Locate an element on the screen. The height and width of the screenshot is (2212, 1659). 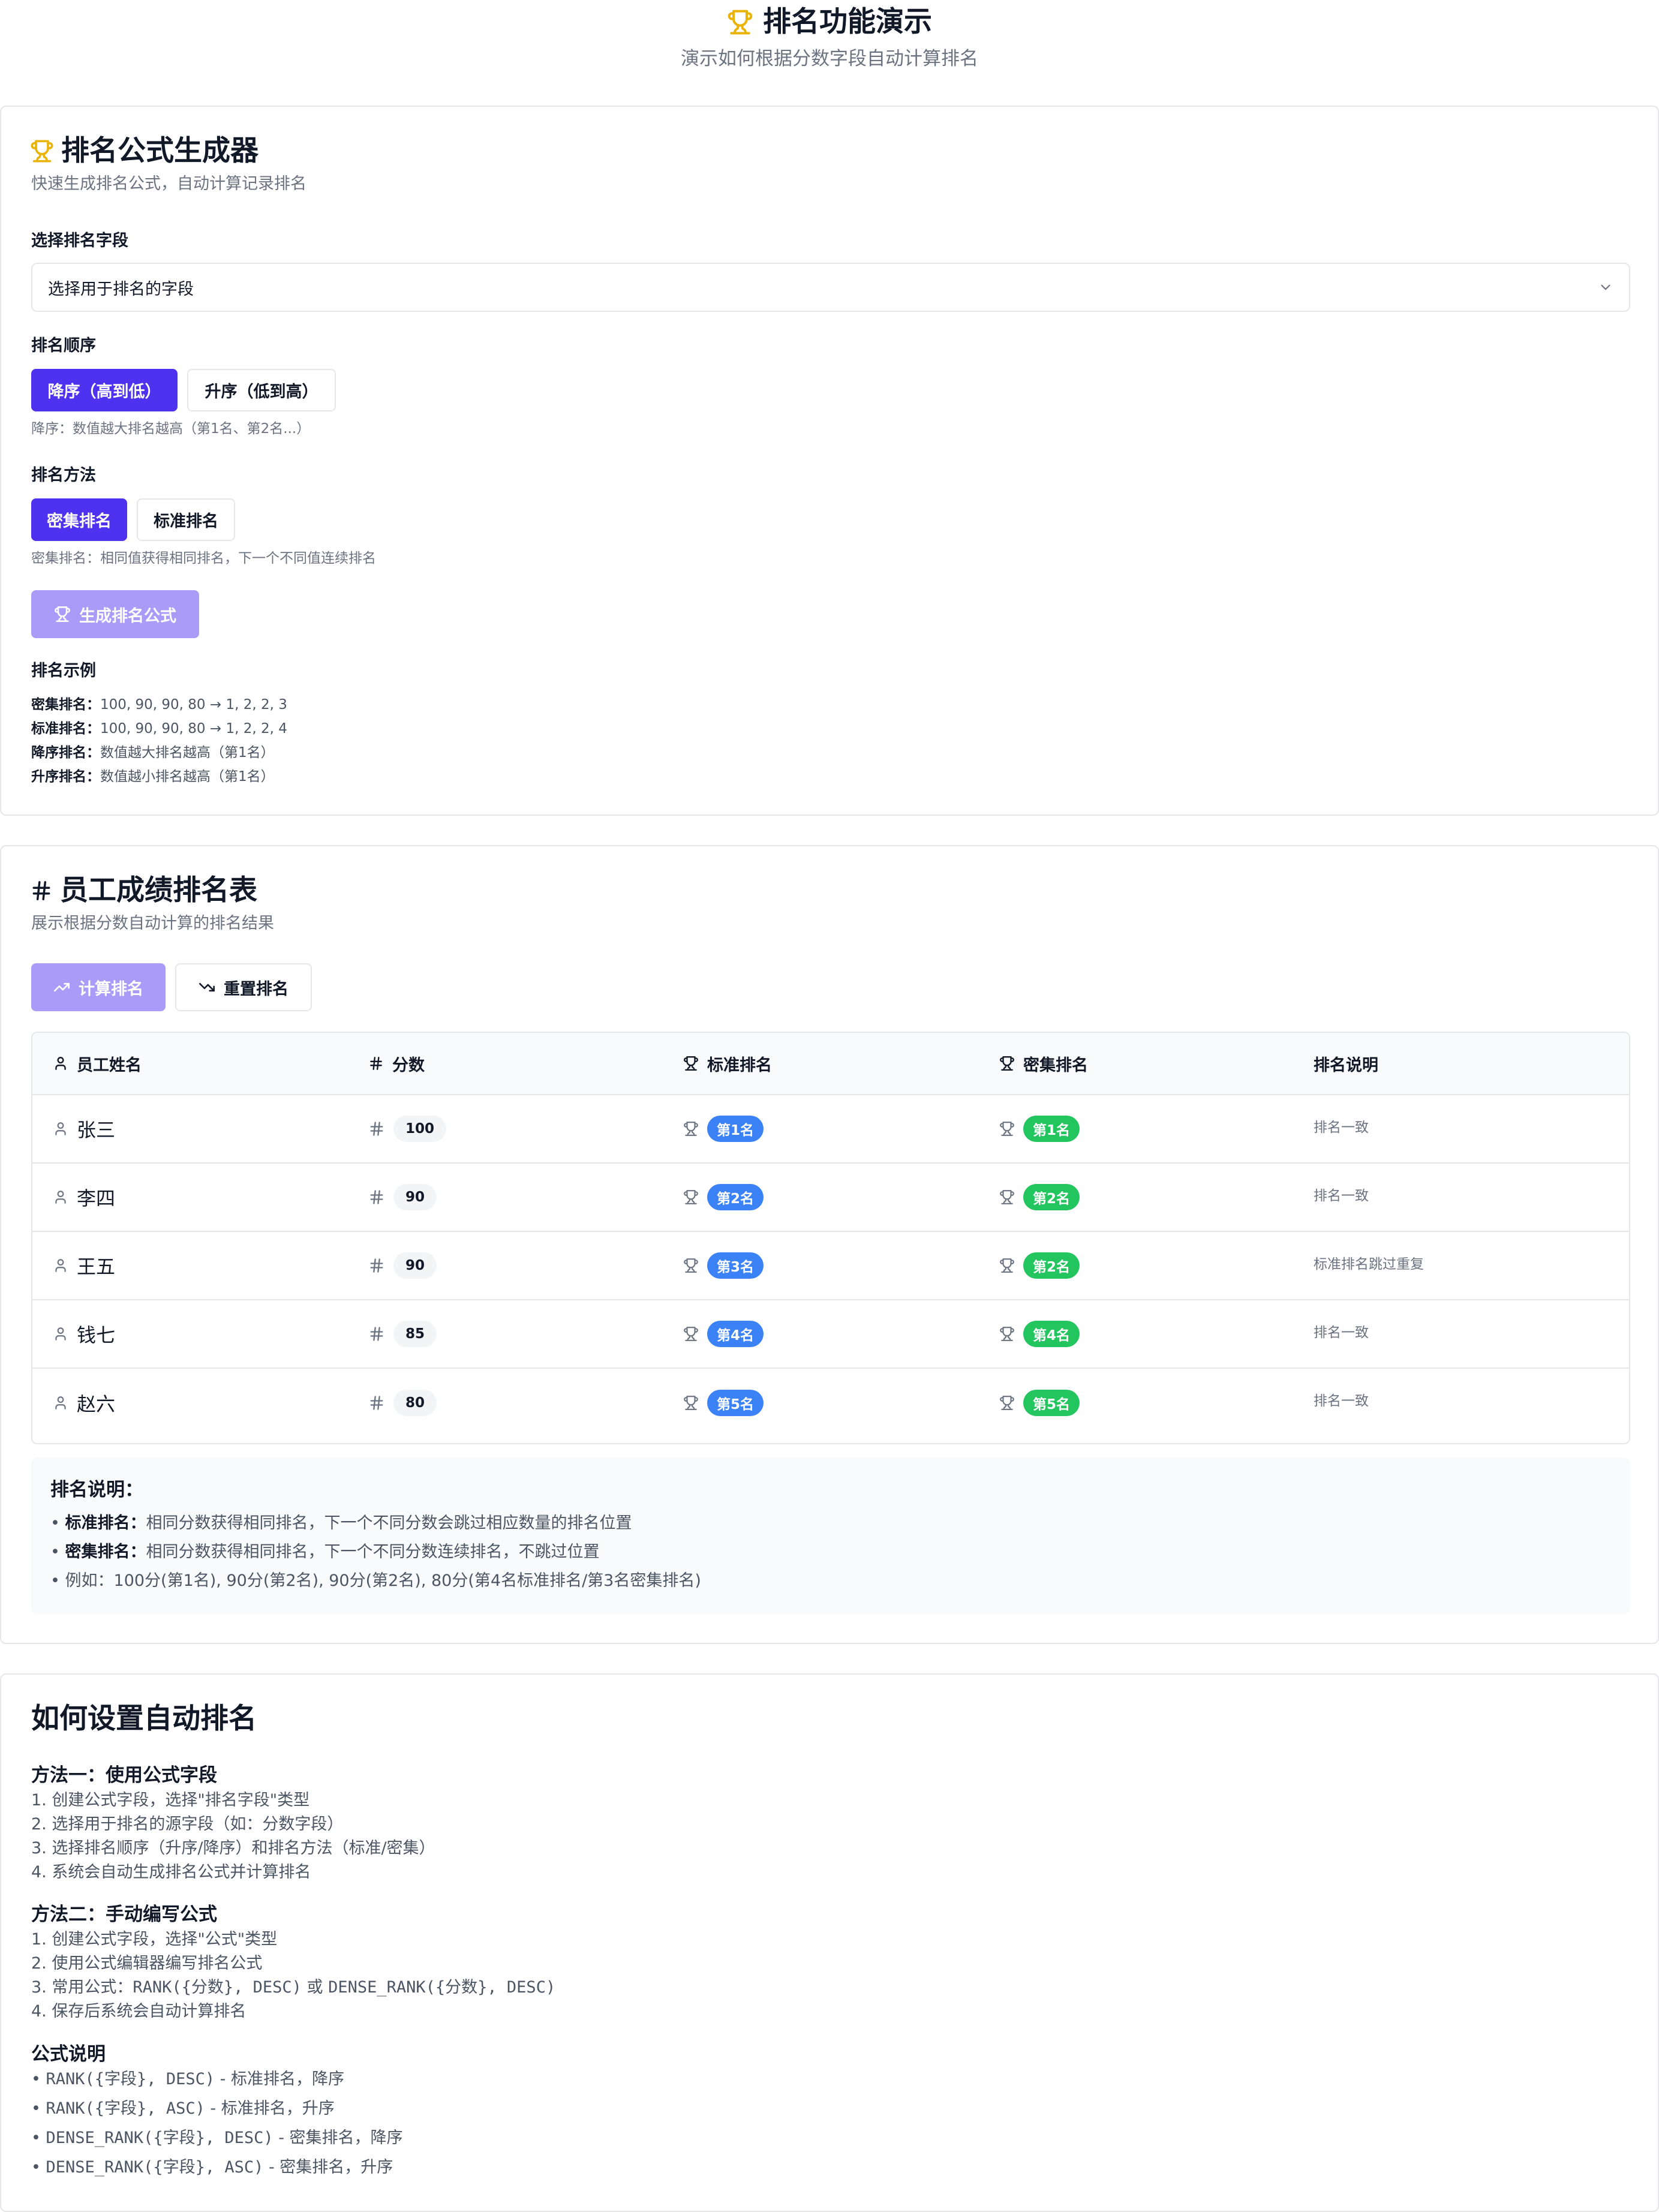
column-header-label: 分数 is located at coordinates (408, 1065).